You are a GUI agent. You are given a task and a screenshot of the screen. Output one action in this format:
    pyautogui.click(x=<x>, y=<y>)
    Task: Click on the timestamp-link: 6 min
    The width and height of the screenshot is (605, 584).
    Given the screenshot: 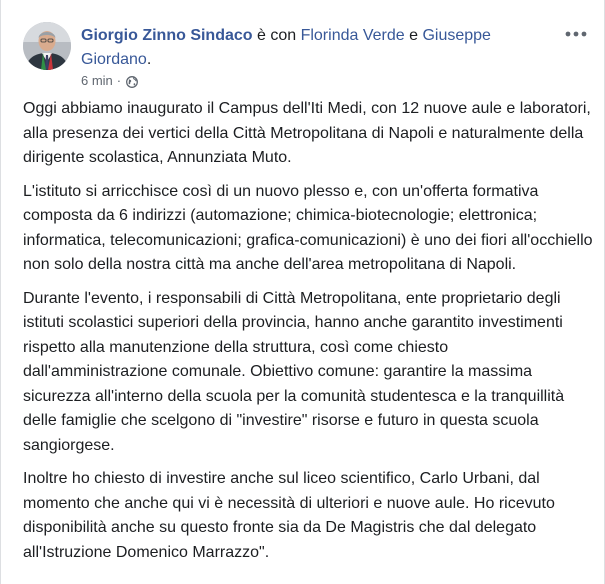 What is the action you would take?
    pyautogui.click(x=97, y=81)
    